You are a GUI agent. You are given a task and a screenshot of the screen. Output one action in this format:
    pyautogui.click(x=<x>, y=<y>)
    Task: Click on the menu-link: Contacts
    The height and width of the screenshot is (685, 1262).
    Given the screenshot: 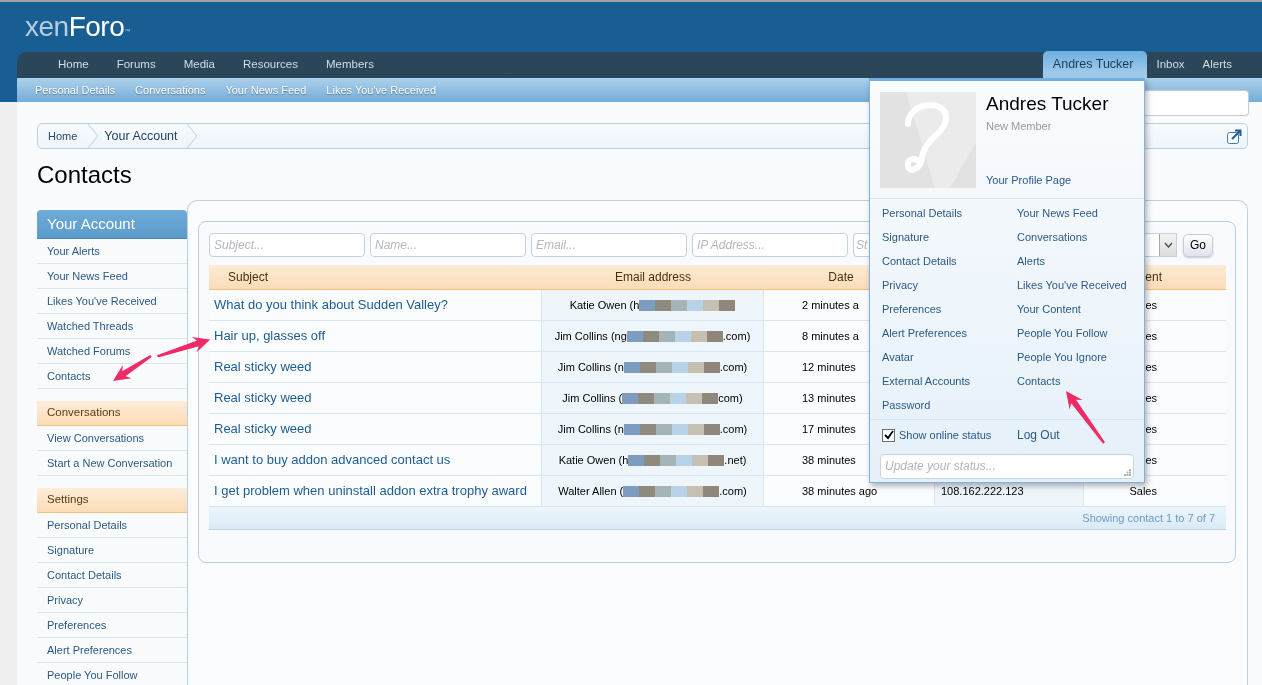 What is the action you would take?
    pyautogui.click(x=1039, y=381)
    